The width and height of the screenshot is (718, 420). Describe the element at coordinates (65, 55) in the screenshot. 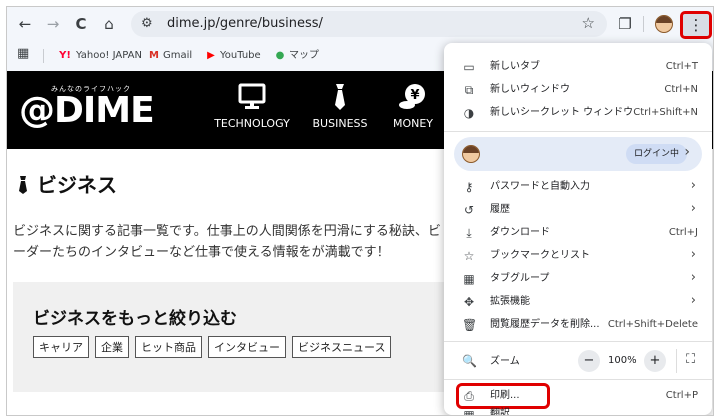

I see `yahoo-icon: Y!` at that location.